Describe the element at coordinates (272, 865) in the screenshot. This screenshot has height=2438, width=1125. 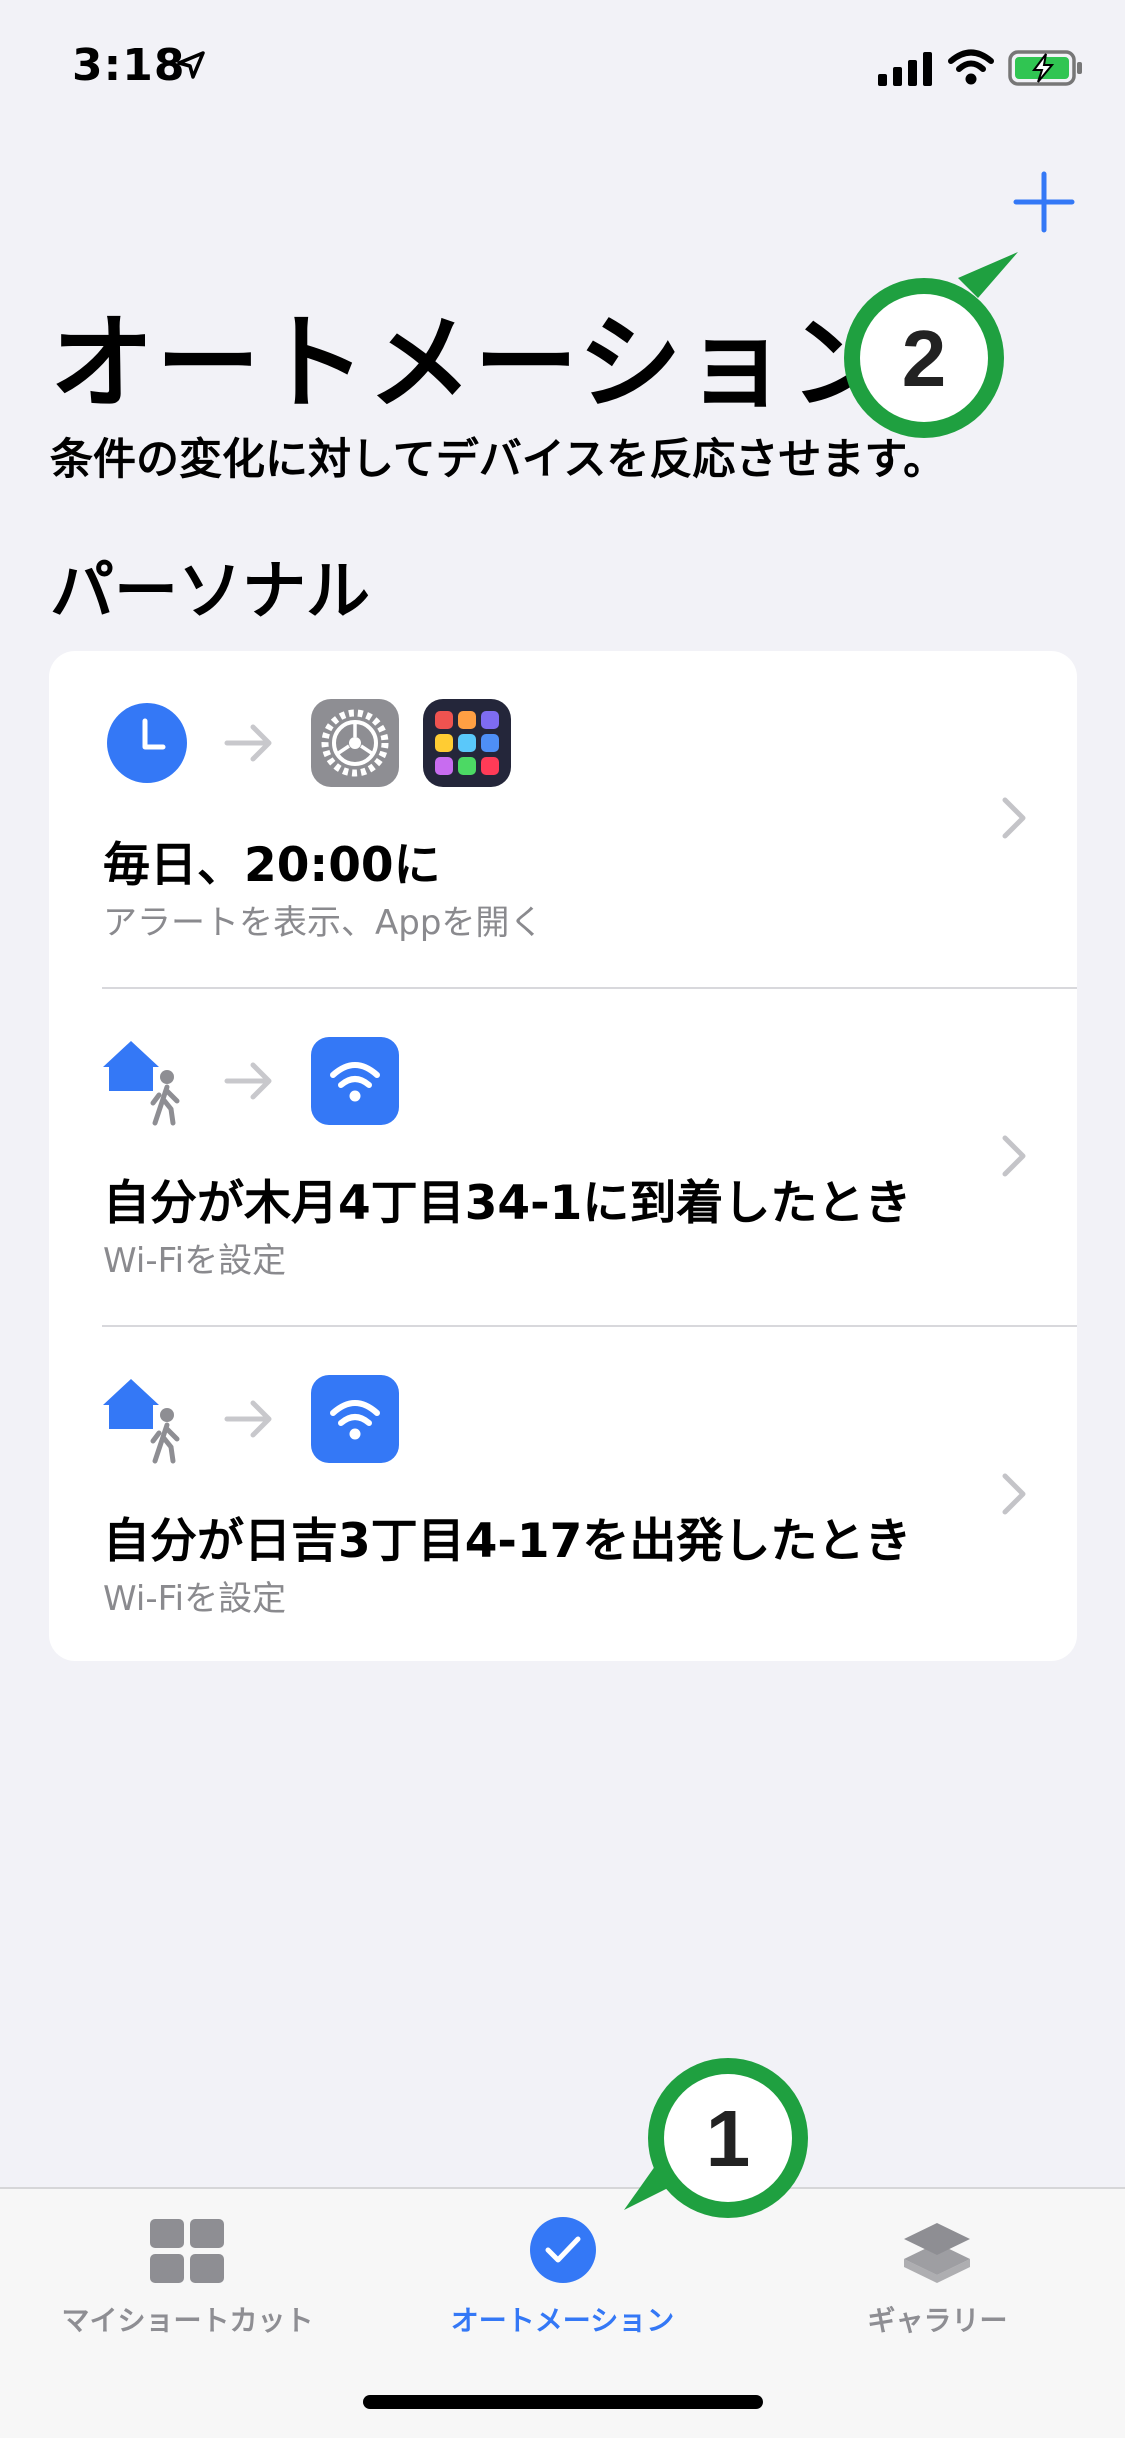
I see `automation-title: 毎日、20:00に` at that location.